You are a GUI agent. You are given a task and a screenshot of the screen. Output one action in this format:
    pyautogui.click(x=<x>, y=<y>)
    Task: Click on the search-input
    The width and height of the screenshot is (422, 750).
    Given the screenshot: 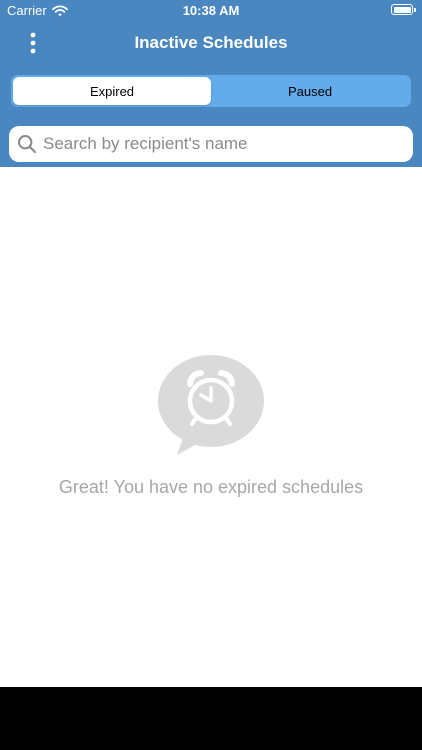 What is the action you would take?
    pyautogui.click(x=218, y=144)
    